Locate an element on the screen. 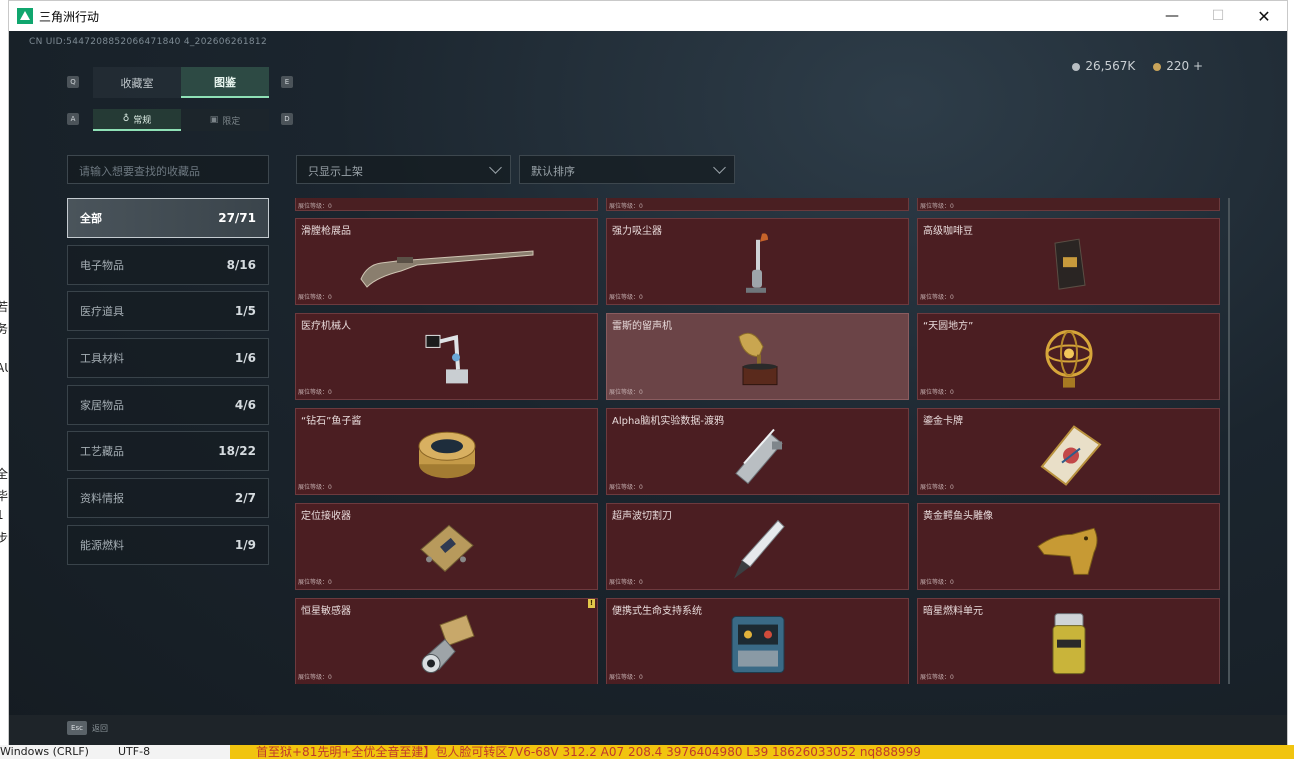 The height and width of the screenshot is (759, 1294). item-card: 暗星燃料单元 展位等级：0 is located at coordinates (1068, 641).